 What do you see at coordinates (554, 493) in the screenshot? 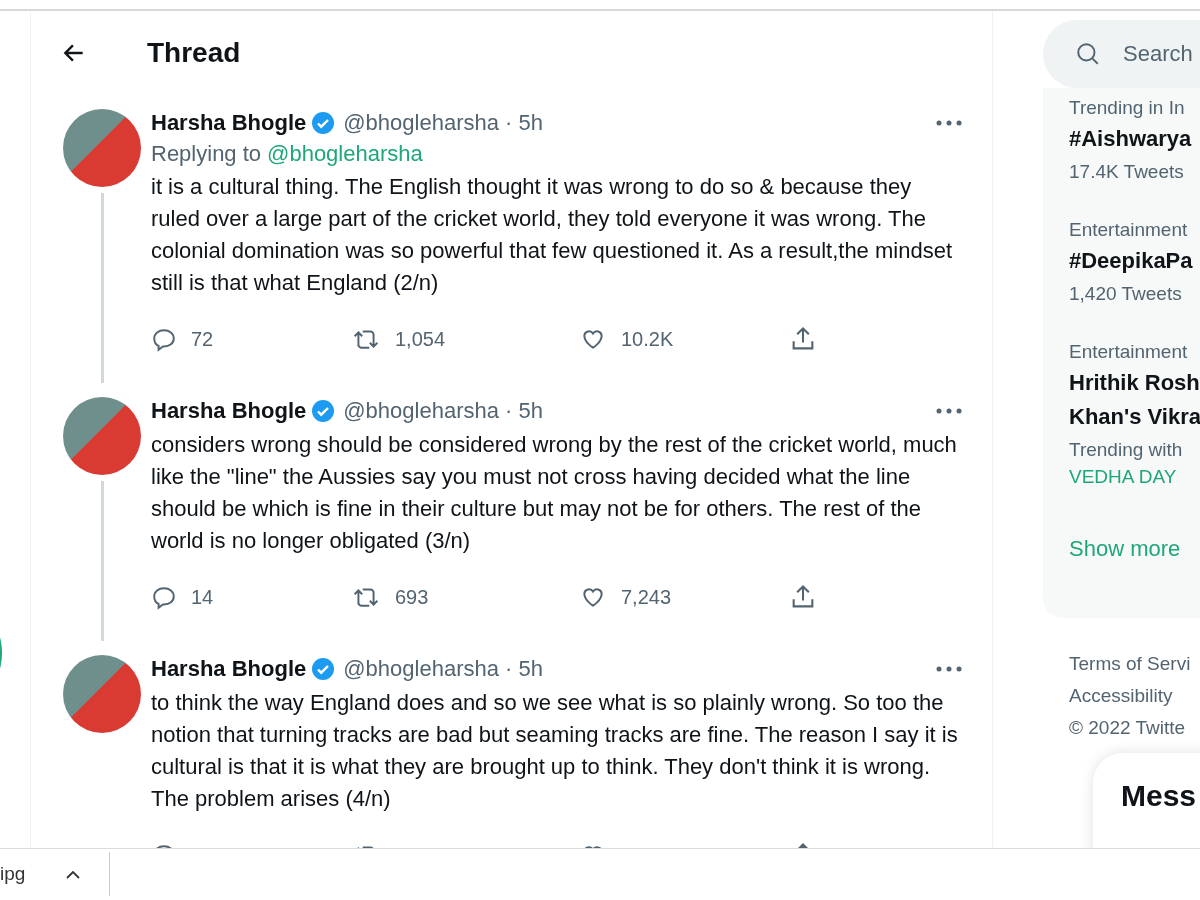
I see `tweet-text: considers wrong should be considered wrong by the rest of the cricket world, much like the "line" the Aussies say you must not cross having decided what the line should be which is fine in their culture but may not be for others. The rest of the world is no longer obligated (3/n)` at bounding box center [554, 493].